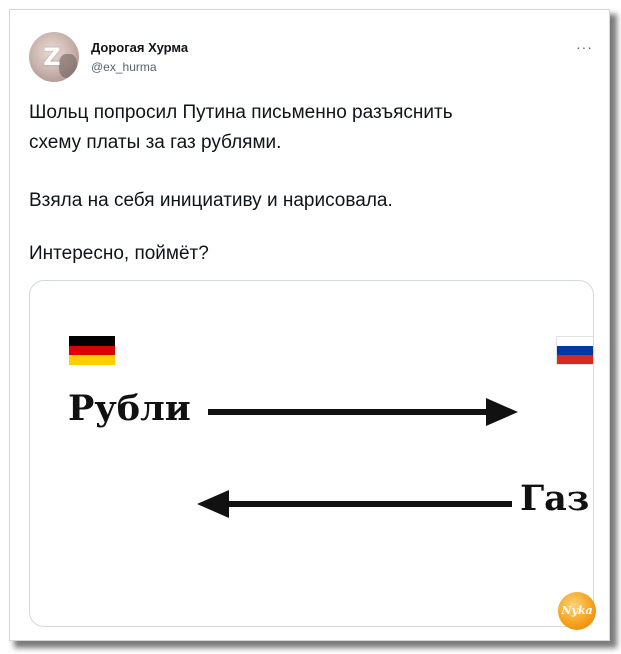 Image resolution: width=621 pixels, height=654 pixels. I want to click on avatar: Z, so click(54, 57).